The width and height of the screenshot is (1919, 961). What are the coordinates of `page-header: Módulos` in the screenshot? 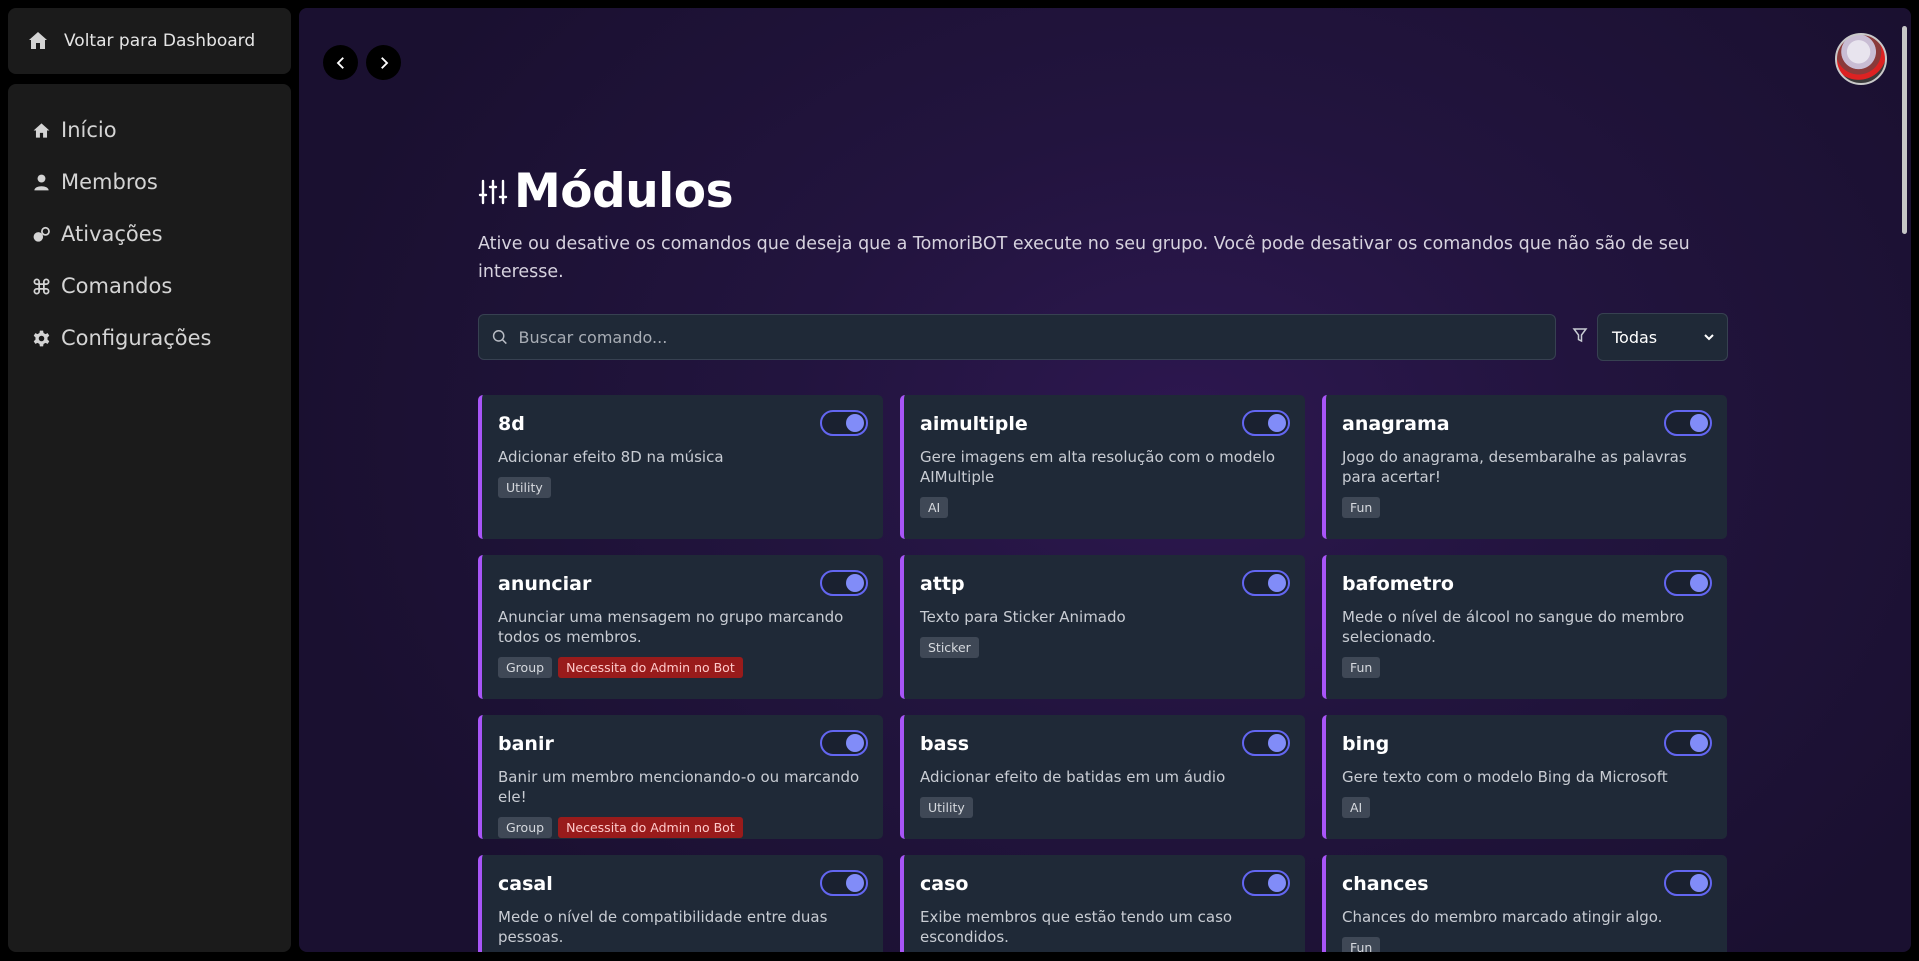 It's located at (606, 191).